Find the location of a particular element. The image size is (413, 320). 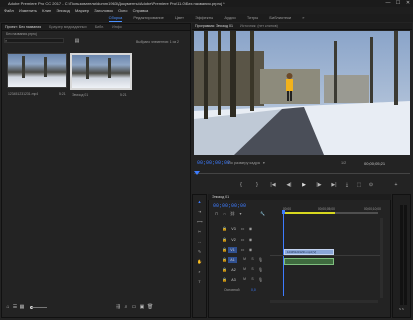

menu-edit: Изменить is located at coordinates (28, 10).